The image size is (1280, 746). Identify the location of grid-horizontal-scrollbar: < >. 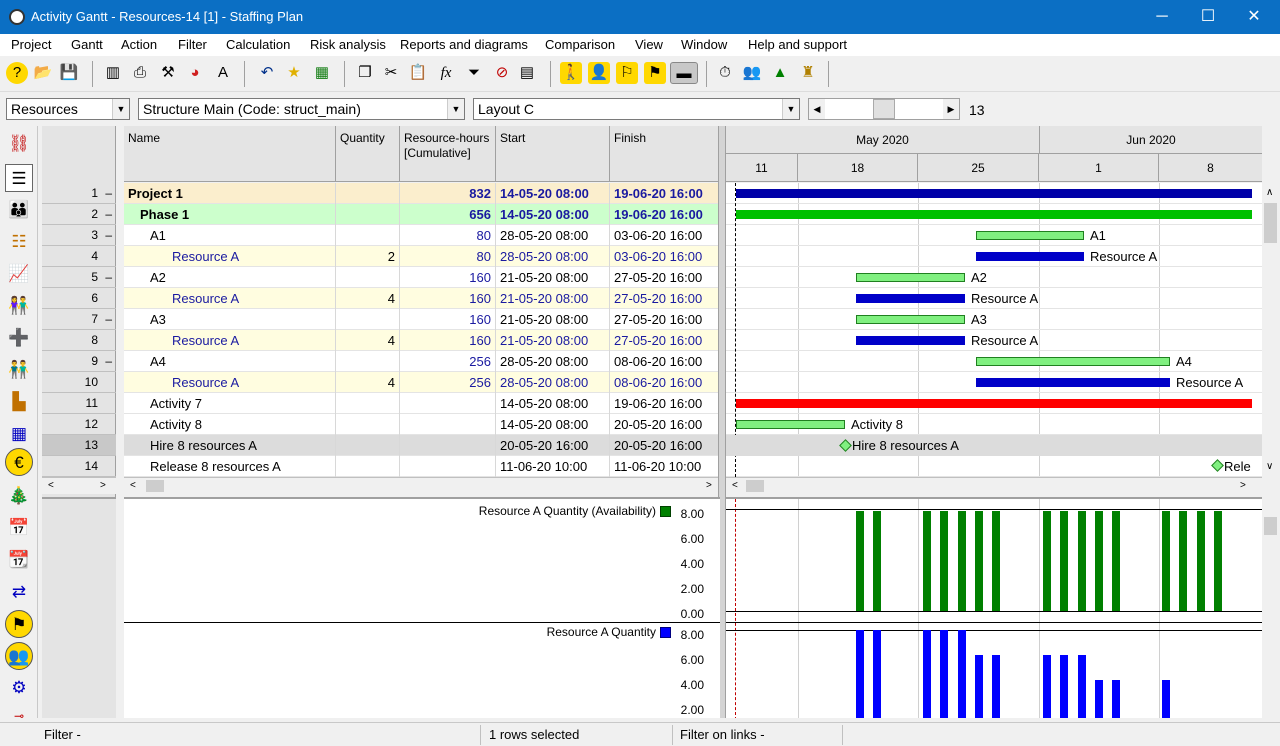
(422, 485).